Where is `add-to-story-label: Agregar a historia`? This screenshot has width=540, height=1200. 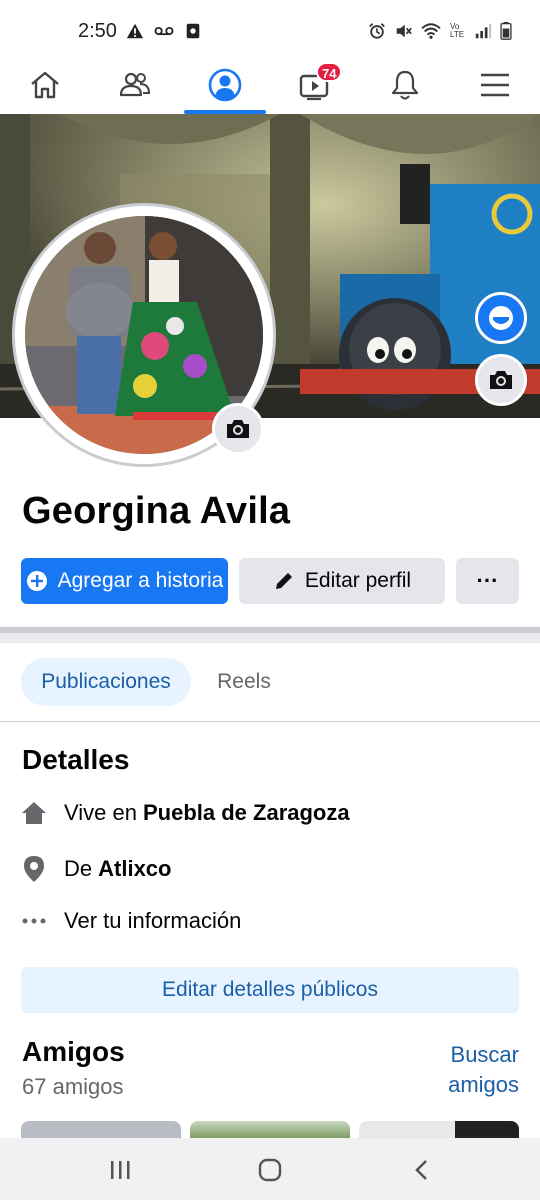
add-to-story-label: Agregar a historia is located at coordinates (140, 580).